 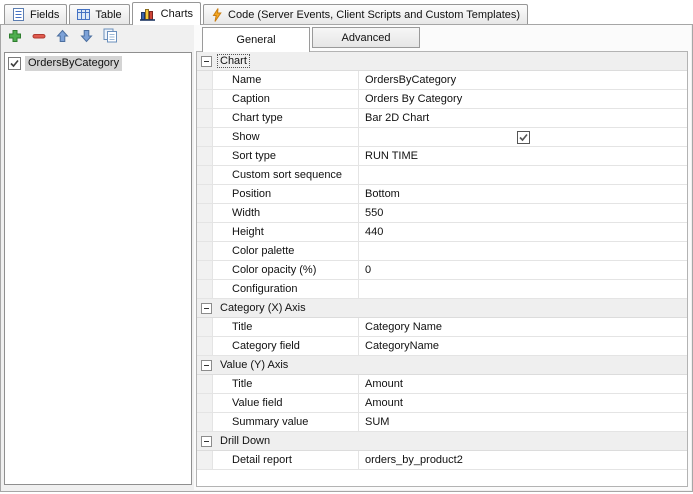 I want to click on property-value: RUN TIME, so click(x=523, y=156).